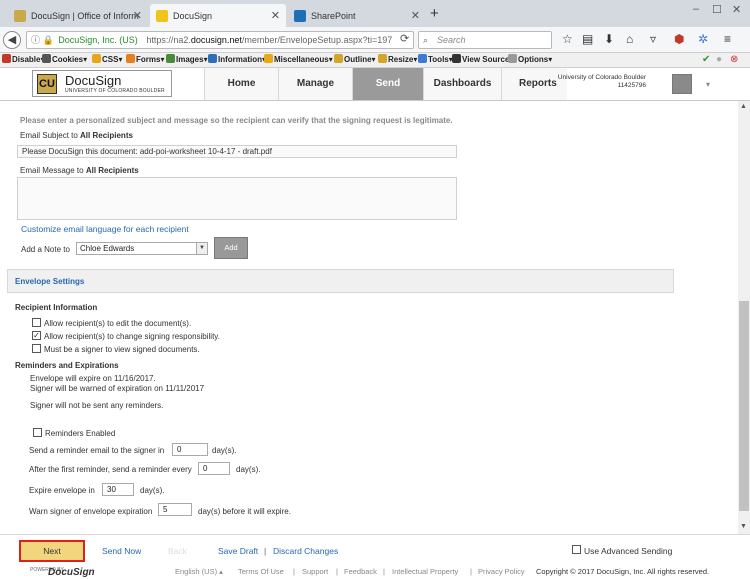 The image size is (750, 579). Describe the element at coordinates (435, 60) in the screenshot. I see `devbar-tools: Tools▾` at that location.